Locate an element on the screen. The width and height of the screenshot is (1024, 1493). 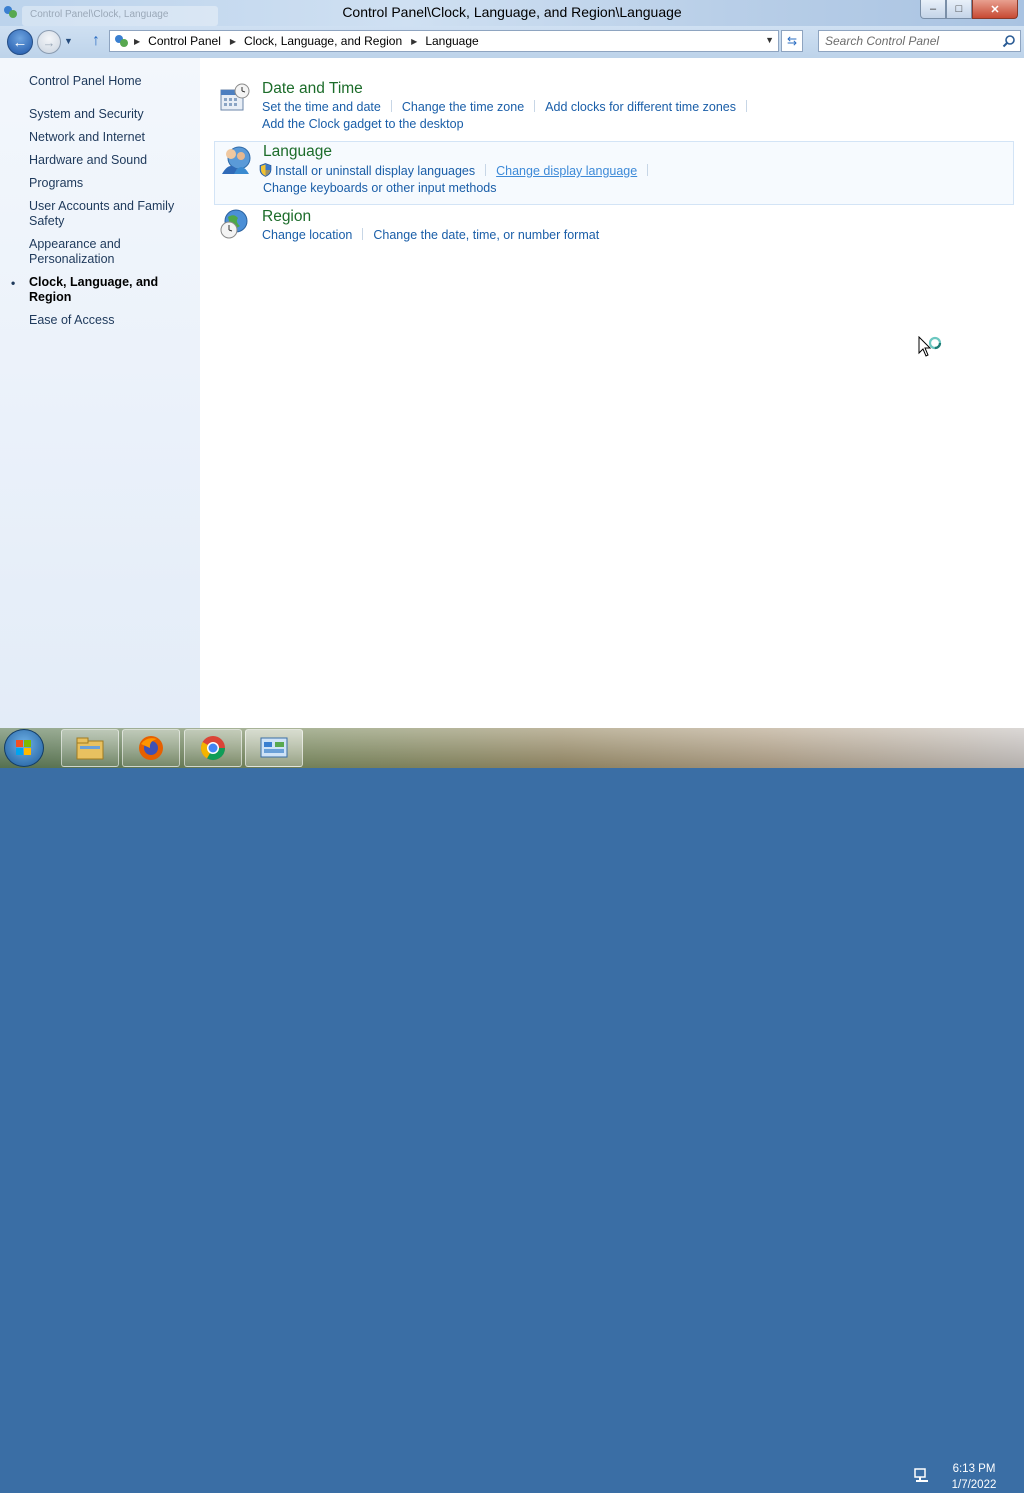
forward-button: → is located at coordinates (49, 42).